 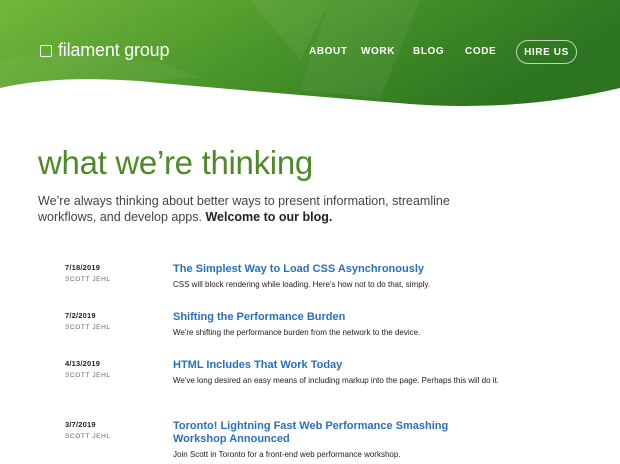 What do you see at coordinates (355, 317) in the screenshot?
I see `post-title-link: Shifting the Performance Burden` at bounding box center [355, 317].